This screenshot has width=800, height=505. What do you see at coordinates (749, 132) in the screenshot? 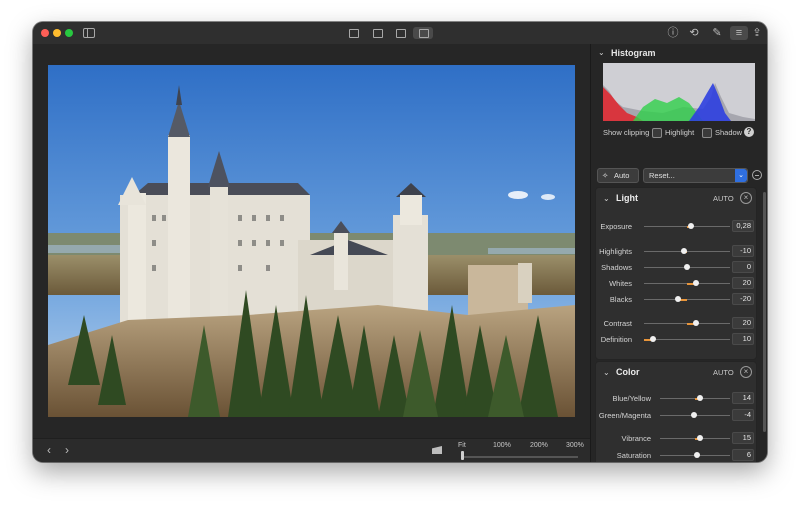
I see `help-icon: ?` at bounding box center [749, 132].